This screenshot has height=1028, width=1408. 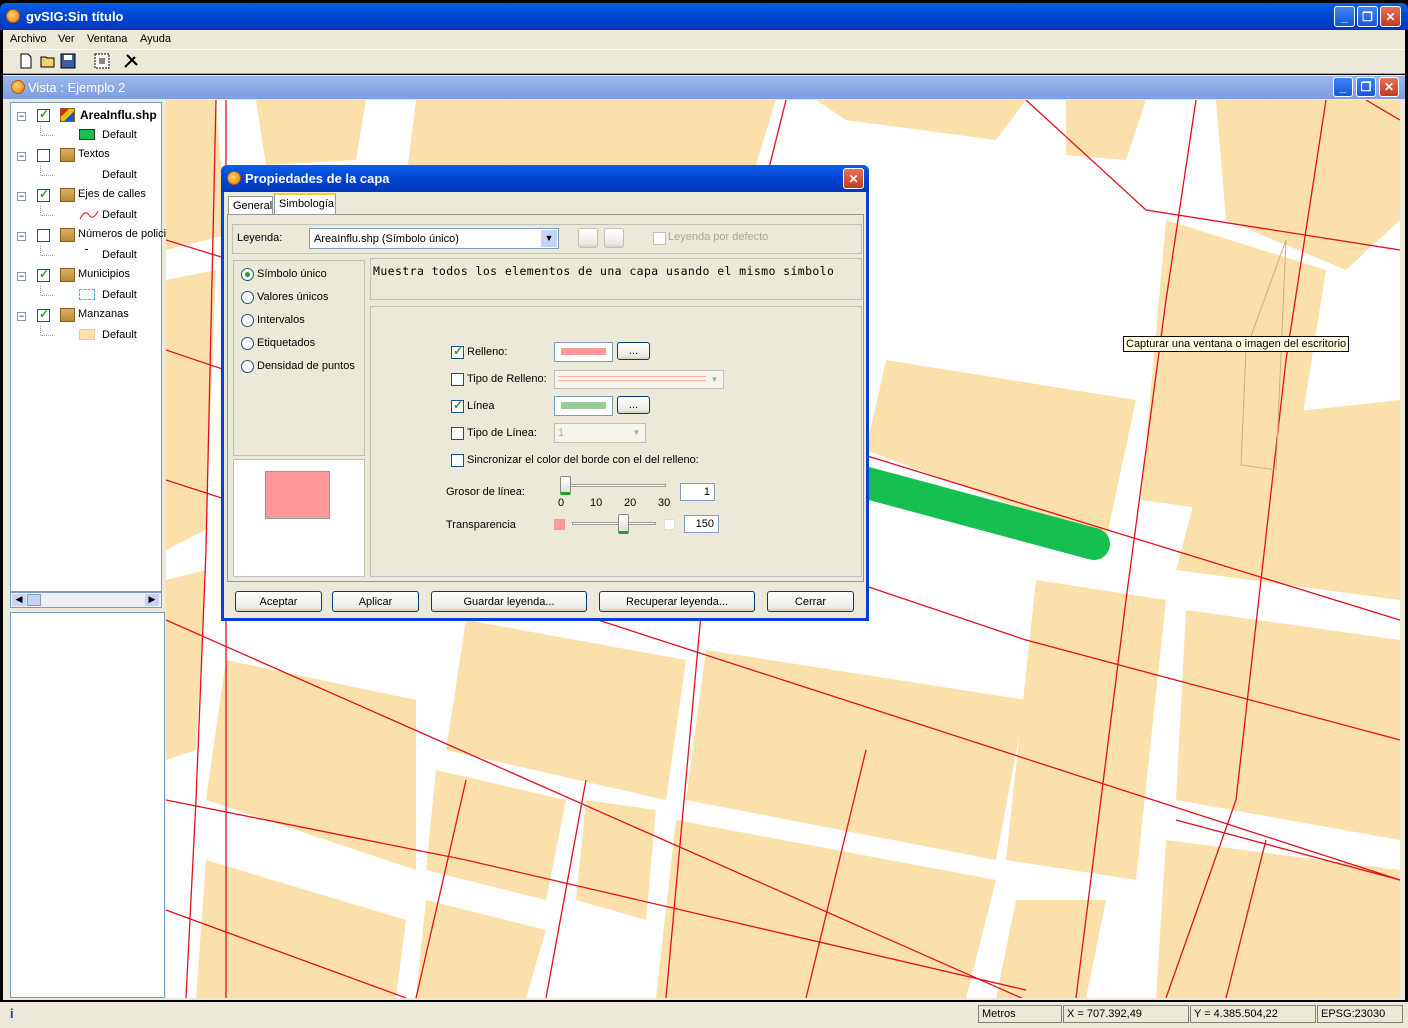 What do you see at coordinates (102, 61) in the screenshot?
I see `capture-icon` at bounding box center [102, 61].